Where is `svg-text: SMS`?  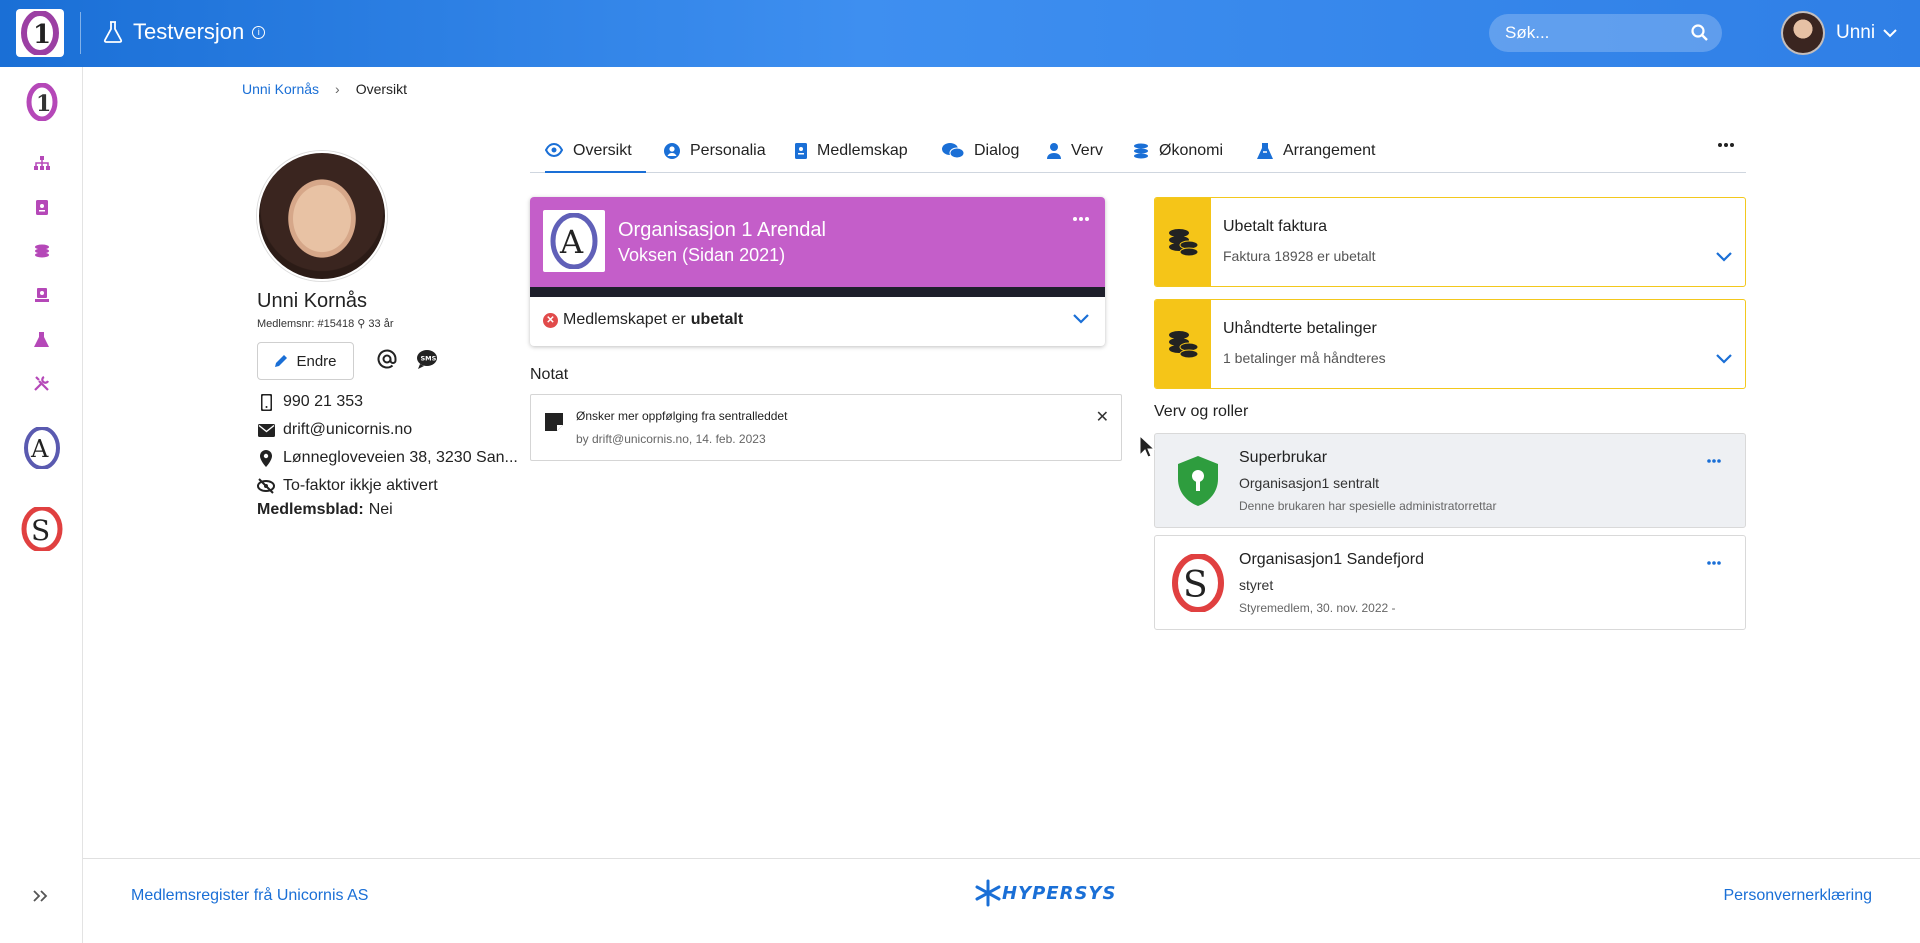
svg-text: SMS is located at coordinates (429, 359).